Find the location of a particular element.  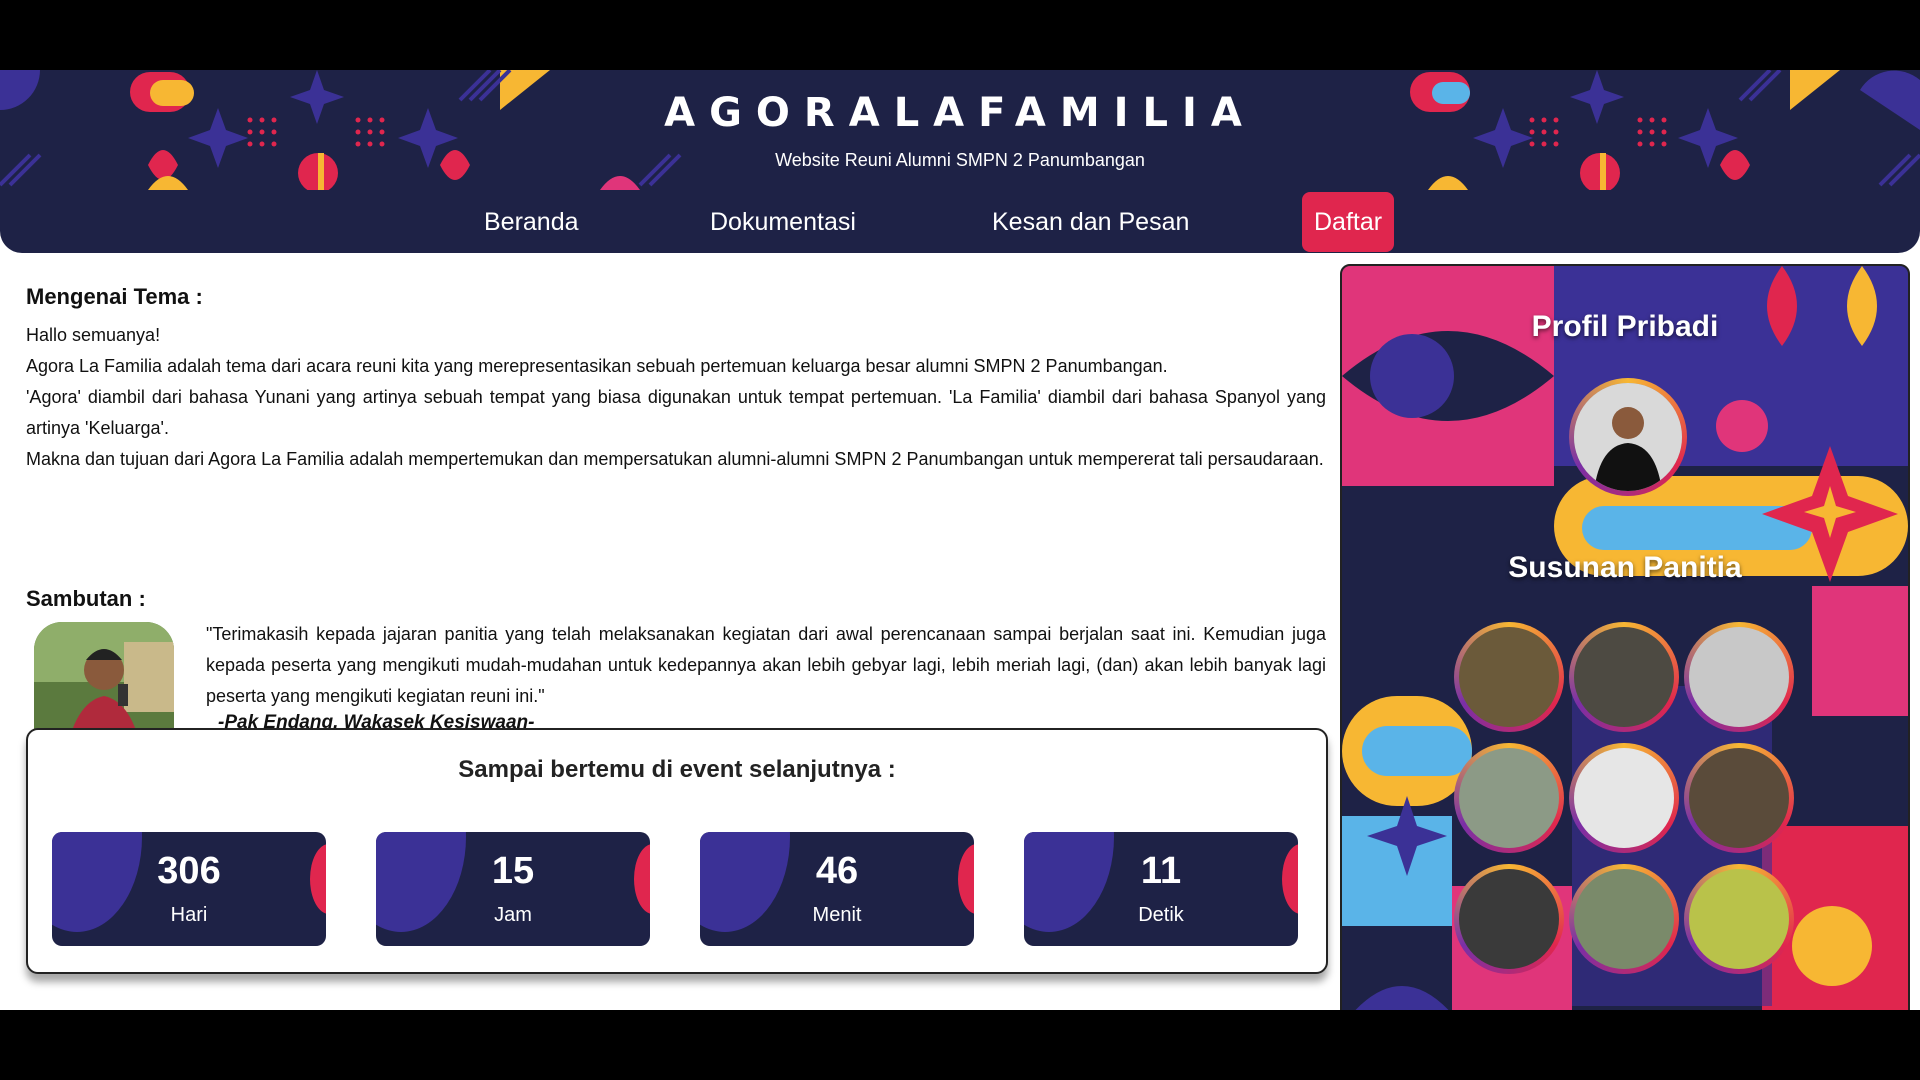

profile-avatar is located at coordinates (1628, 437).